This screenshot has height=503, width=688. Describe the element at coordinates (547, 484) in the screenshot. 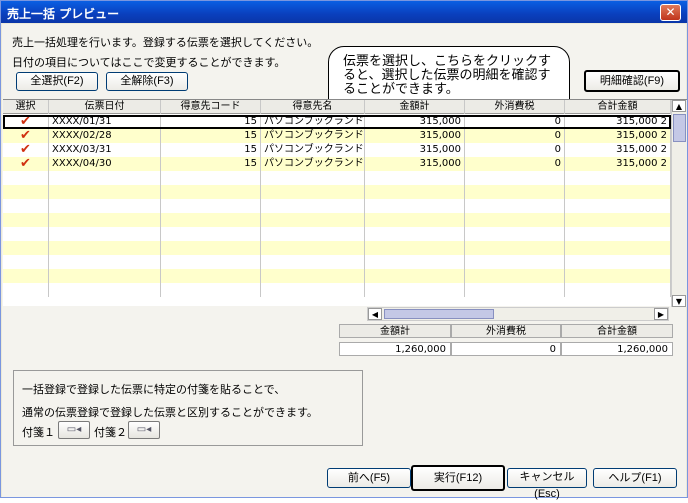

I see `cancel-button: キャンセル(Esc)` at that location.